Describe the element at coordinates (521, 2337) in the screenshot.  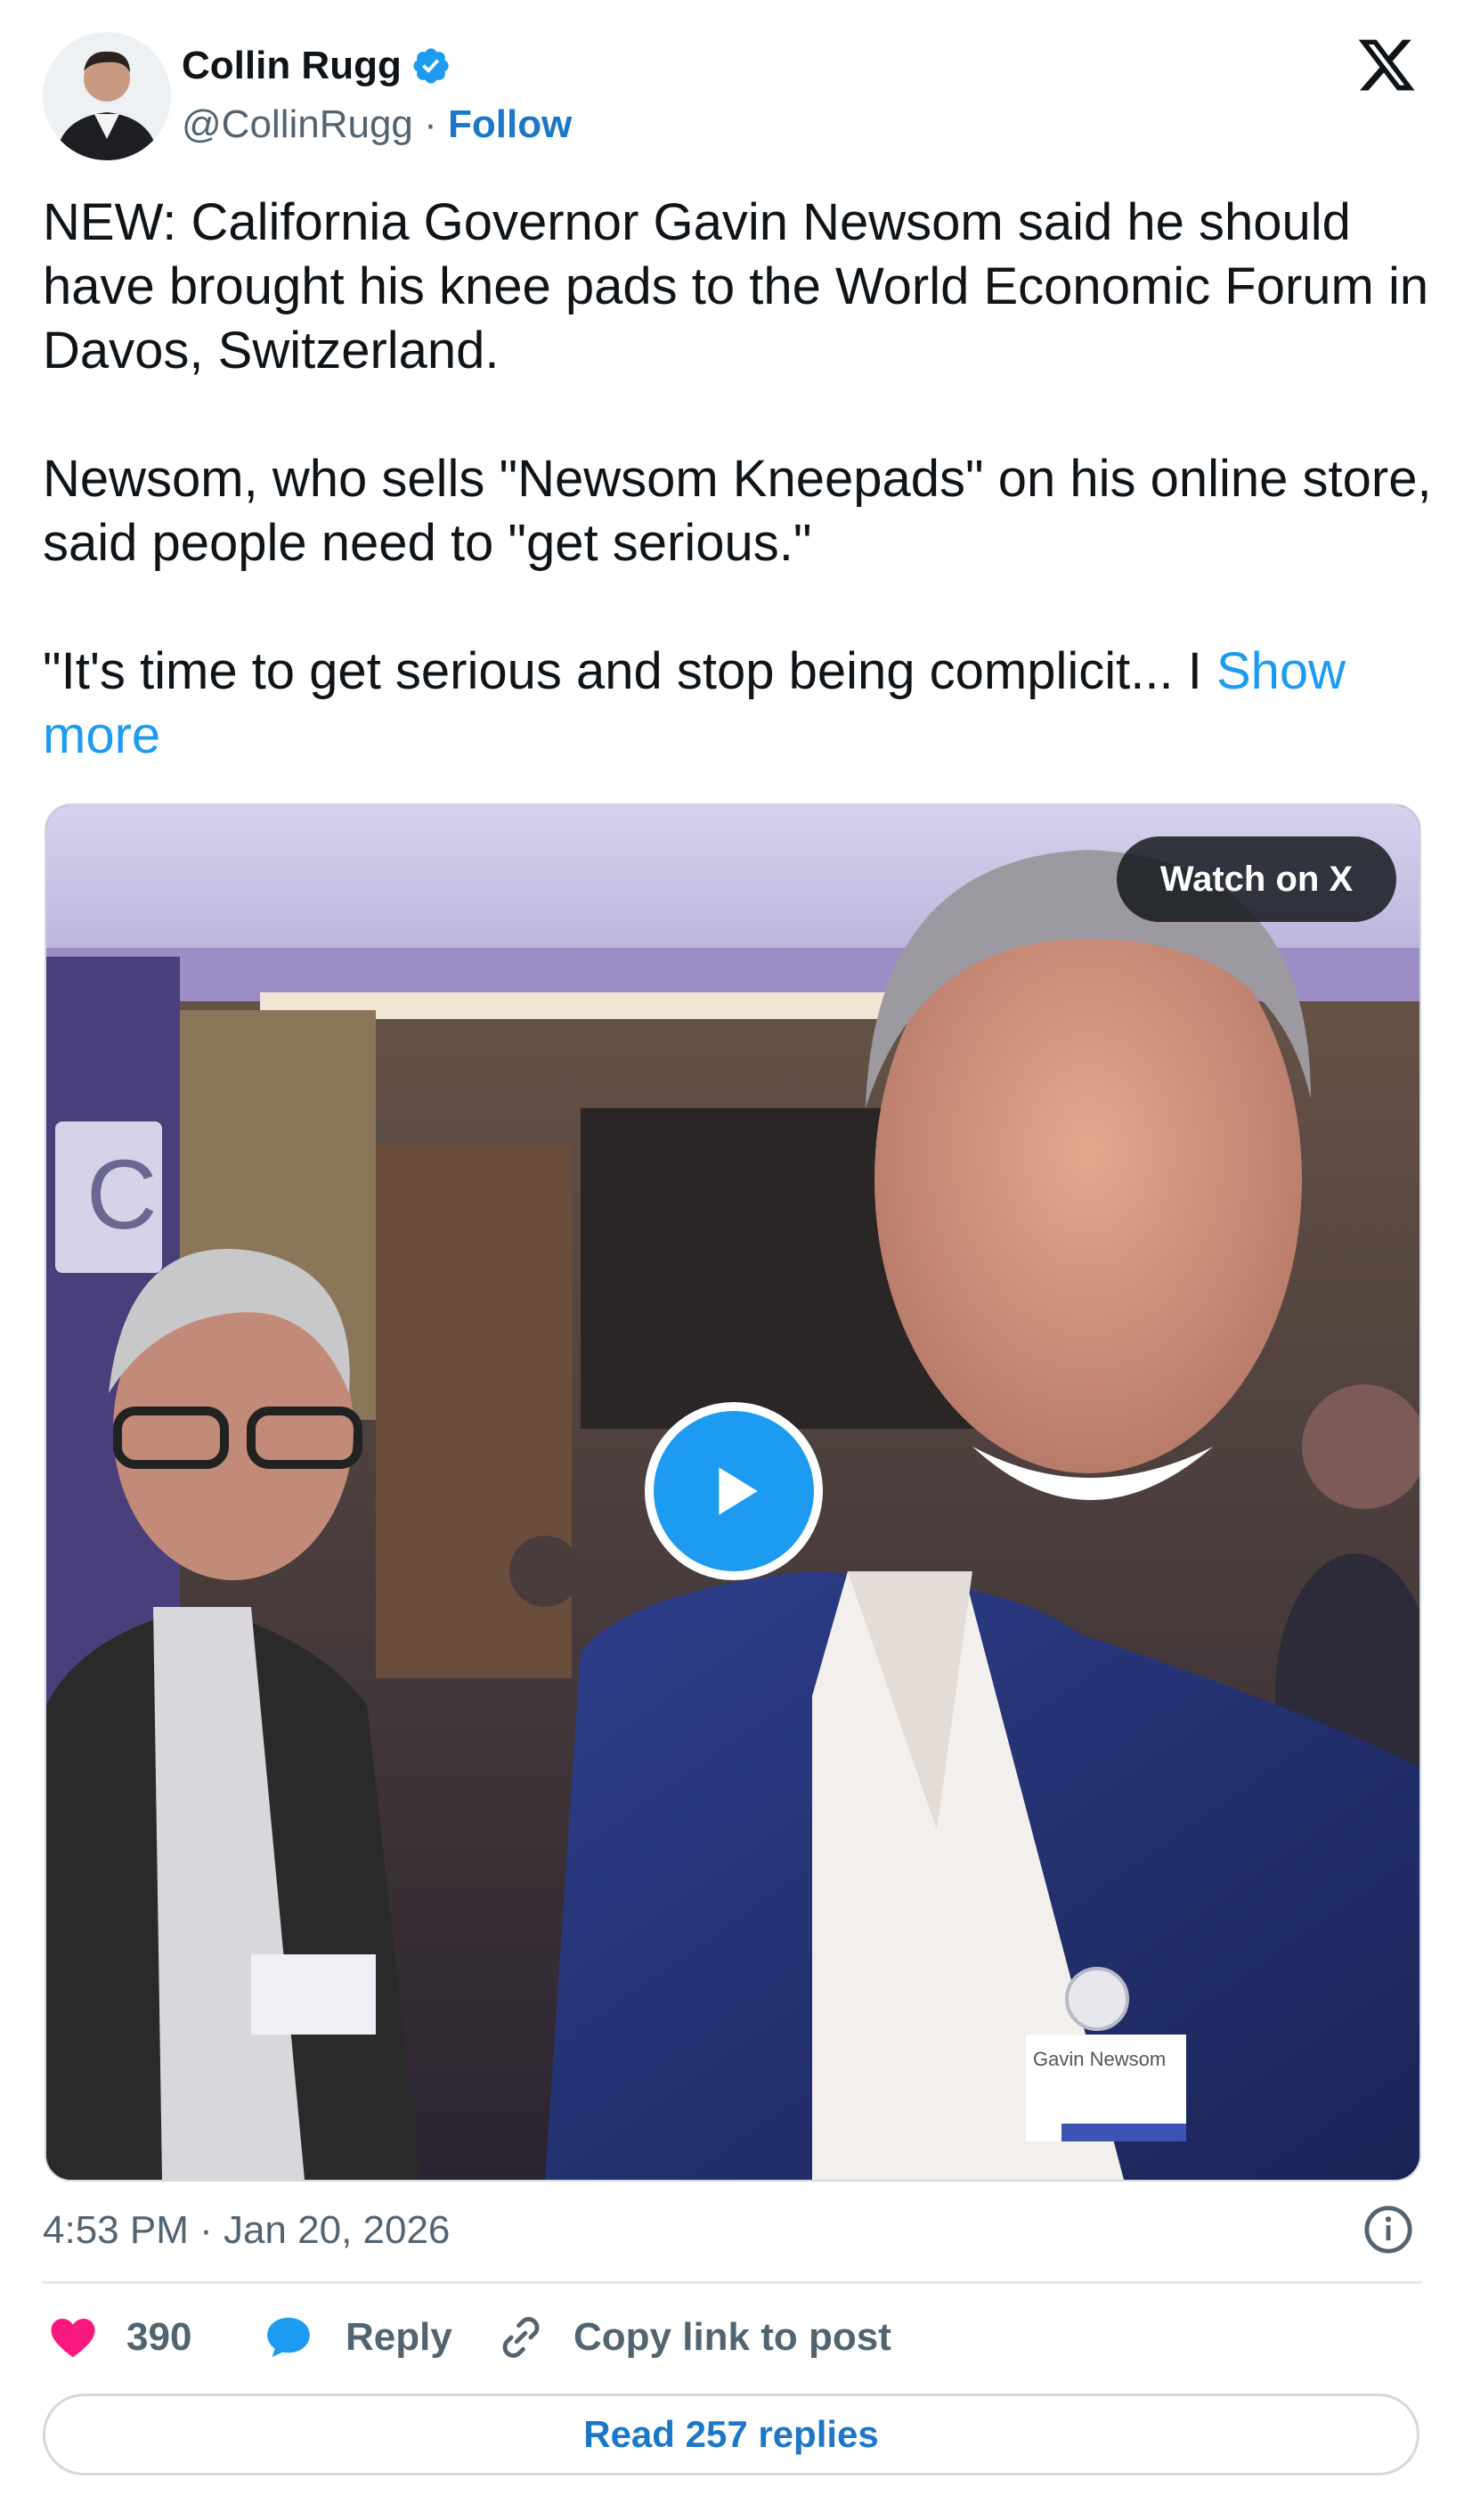
I see `link-icon` at that location.